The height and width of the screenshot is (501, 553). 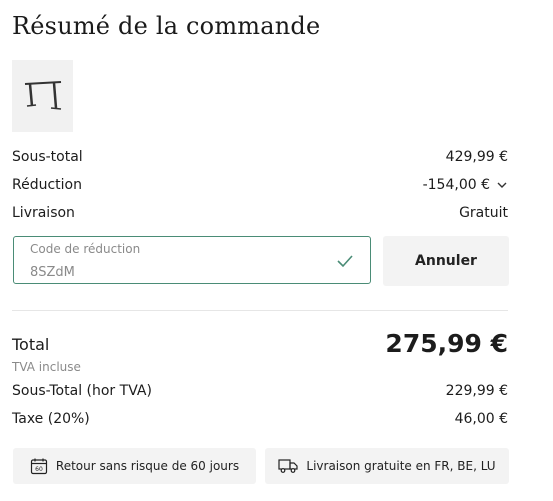 I want to click on divider, so click(x=260, y=310).